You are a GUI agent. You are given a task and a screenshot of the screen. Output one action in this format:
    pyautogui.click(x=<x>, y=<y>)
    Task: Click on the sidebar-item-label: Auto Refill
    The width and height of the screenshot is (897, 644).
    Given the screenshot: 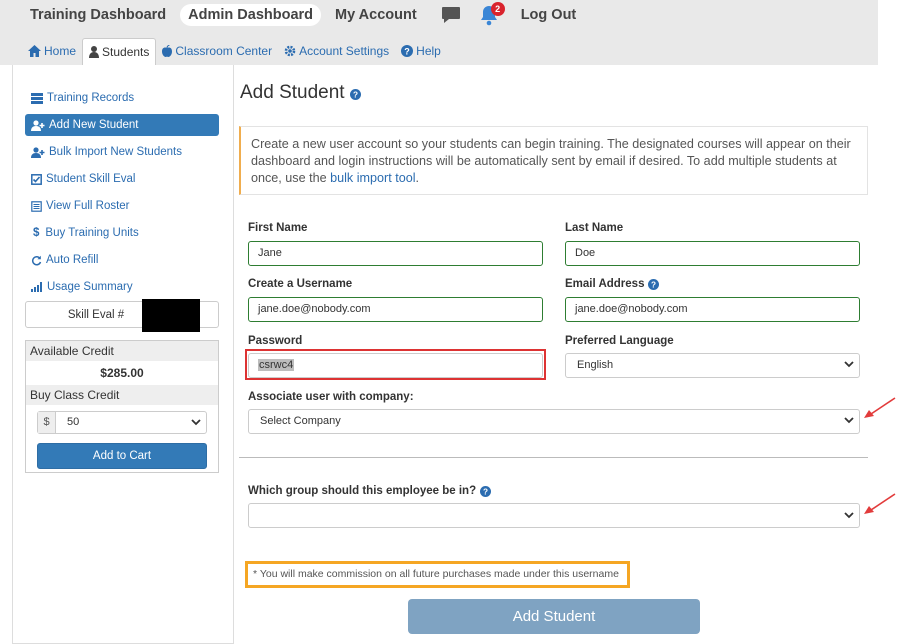 What is the action you would take?
    pyautogui.click(x=72, y=260)
    